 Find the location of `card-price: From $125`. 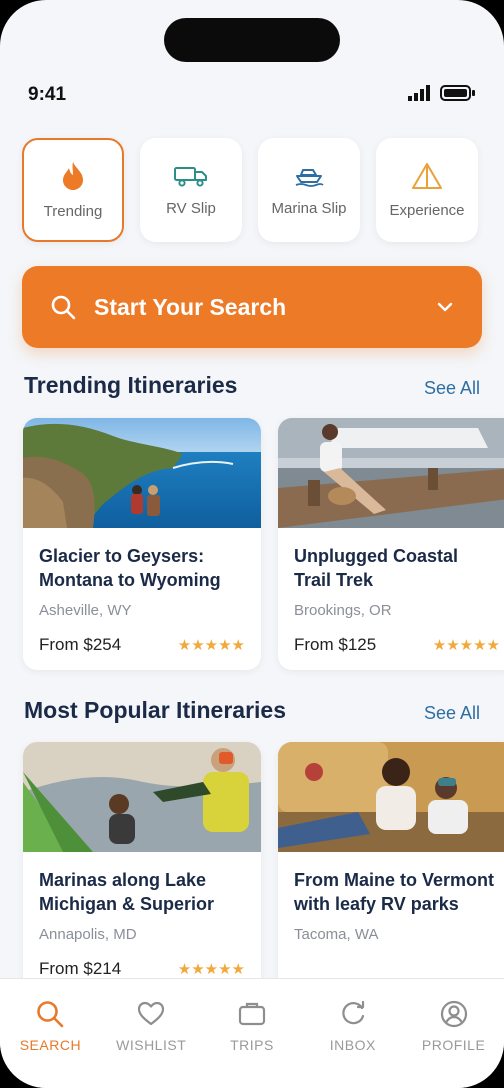

card-price: From $125 is located at coordinates (335, 644).